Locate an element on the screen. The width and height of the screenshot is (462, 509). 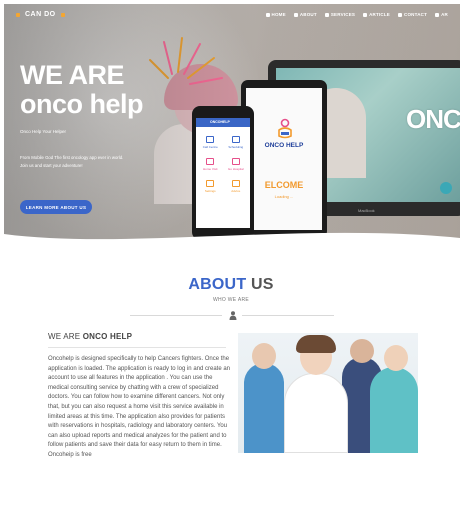
phone-tile-scheduling: Scheduling is located at coordinates (236, 140).